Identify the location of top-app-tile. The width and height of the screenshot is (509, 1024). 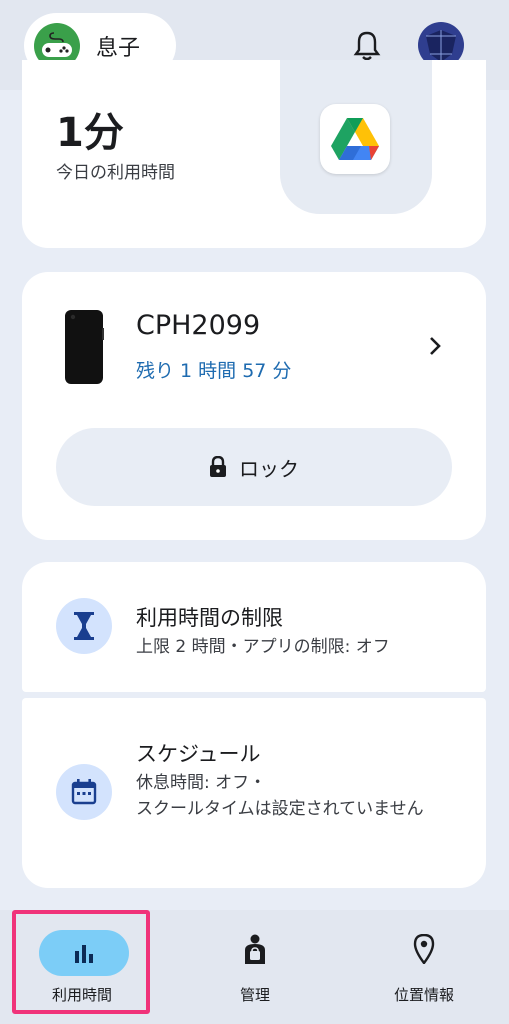
(356, 137).